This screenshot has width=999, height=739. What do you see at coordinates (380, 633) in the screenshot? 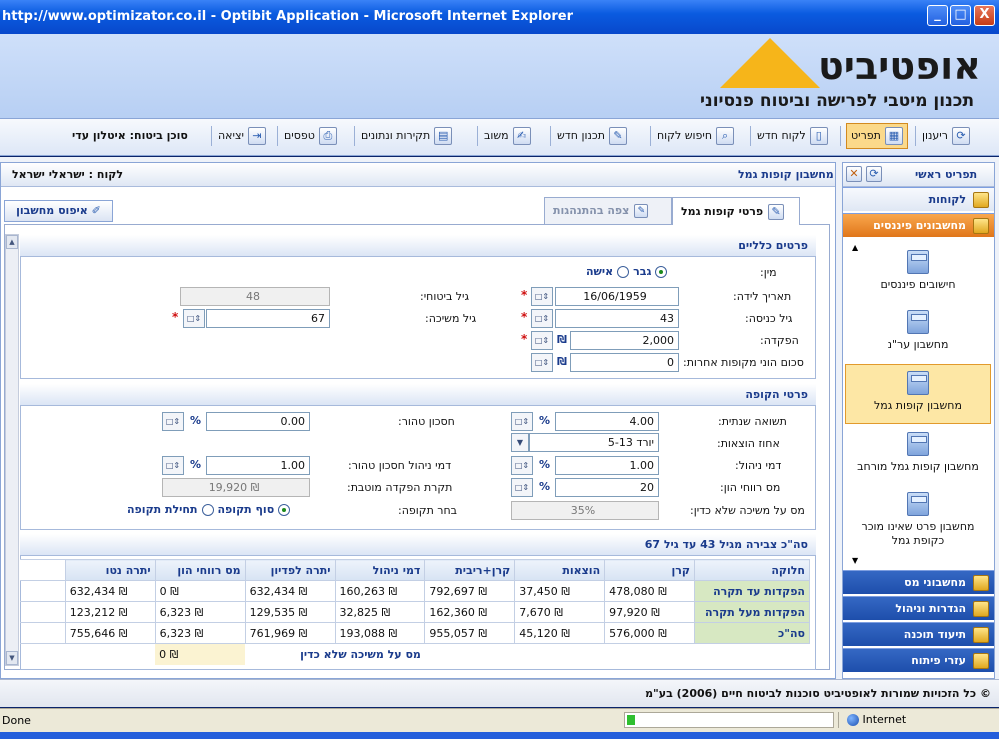
I see `table-cell: 193,088 ₪` at bounding box center [380, 633].